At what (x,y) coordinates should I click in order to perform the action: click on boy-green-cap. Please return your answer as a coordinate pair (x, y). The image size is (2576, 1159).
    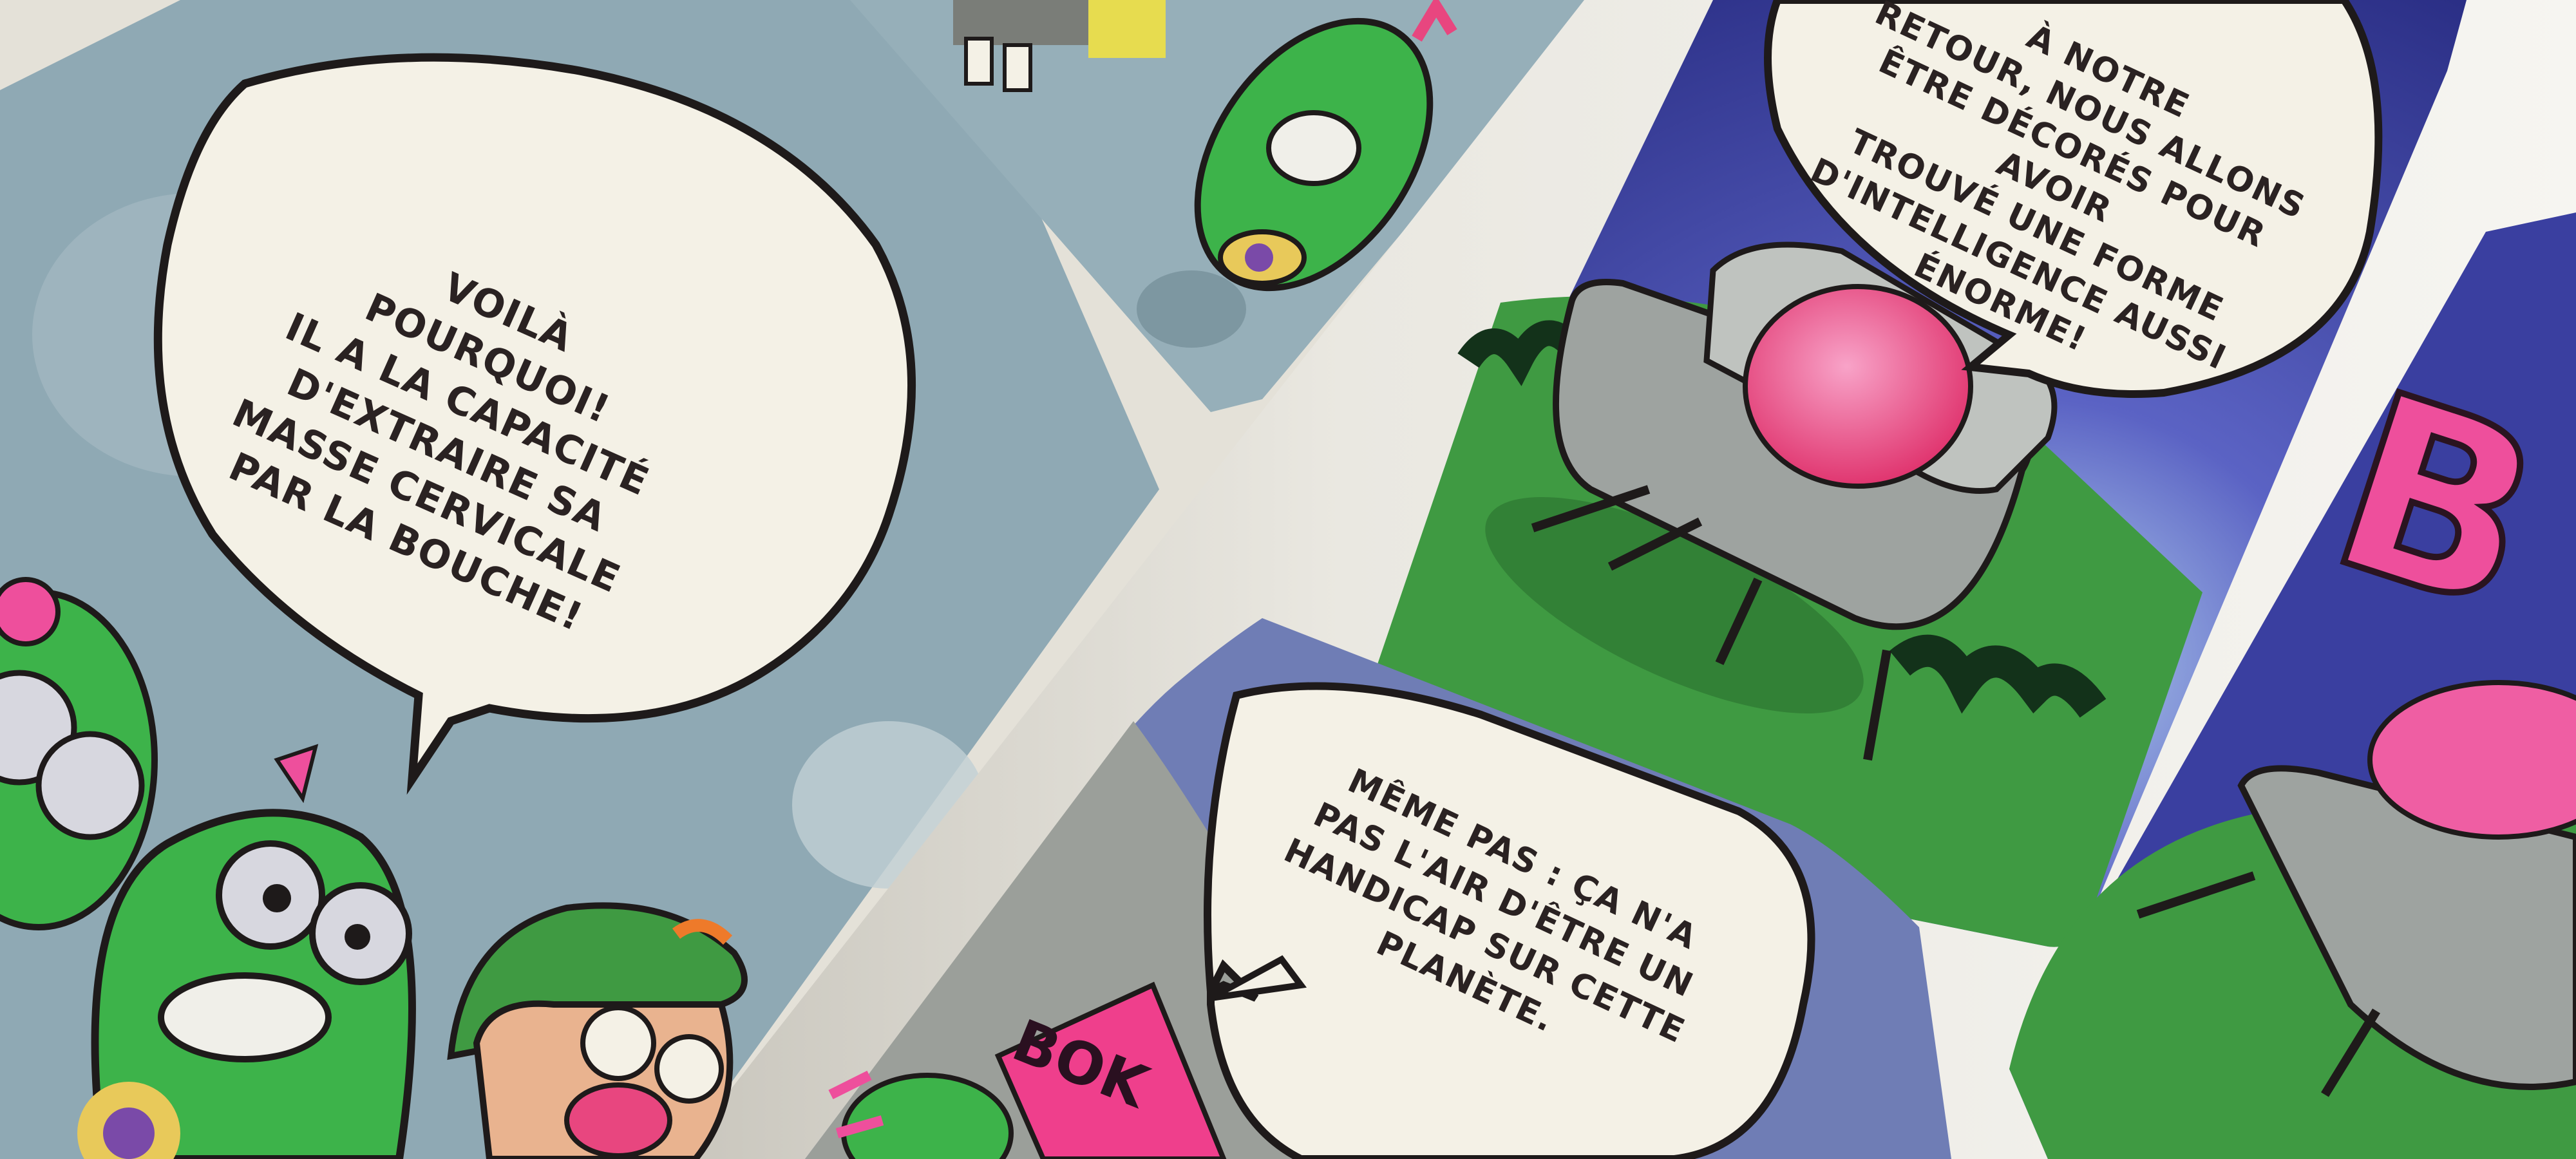
    Looking at the image, I should click on (597, 1030).